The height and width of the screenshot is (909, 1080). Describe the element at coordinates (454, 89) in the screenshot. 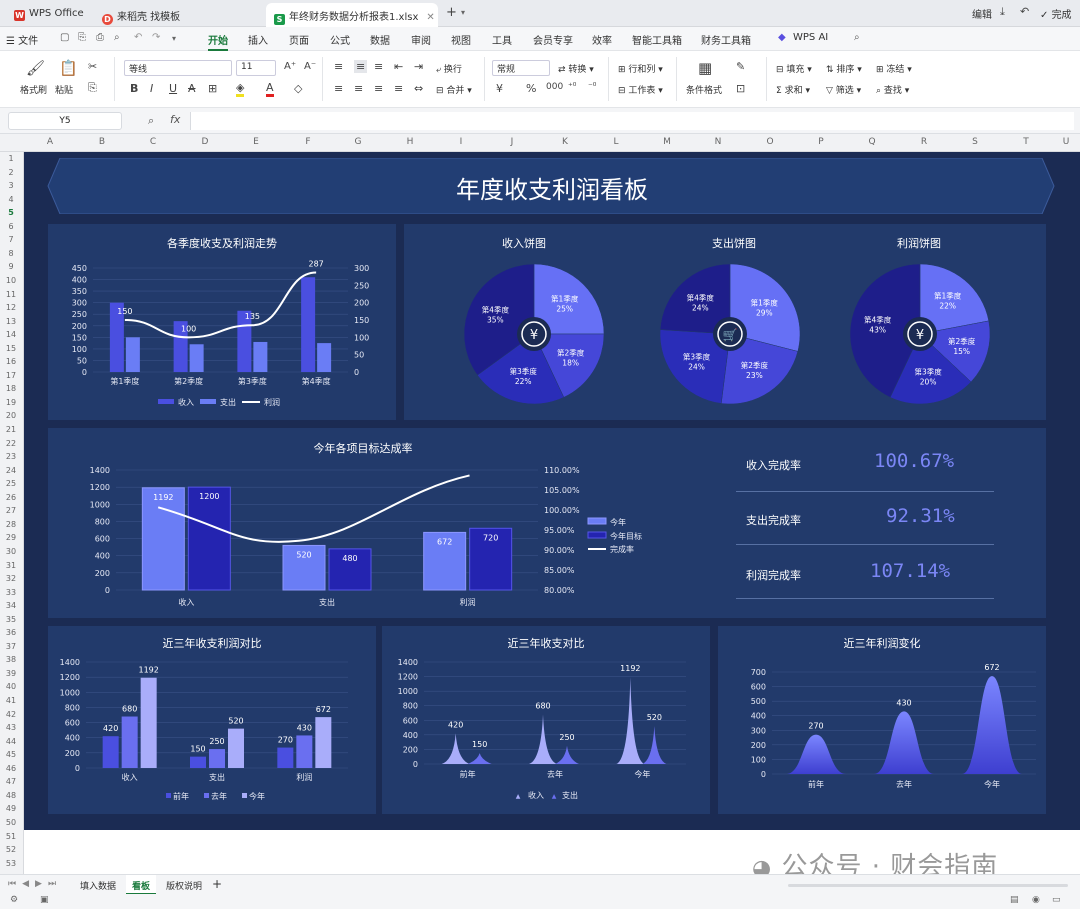

I see `merge-button: ⊟ 合并 ▾` at that location.